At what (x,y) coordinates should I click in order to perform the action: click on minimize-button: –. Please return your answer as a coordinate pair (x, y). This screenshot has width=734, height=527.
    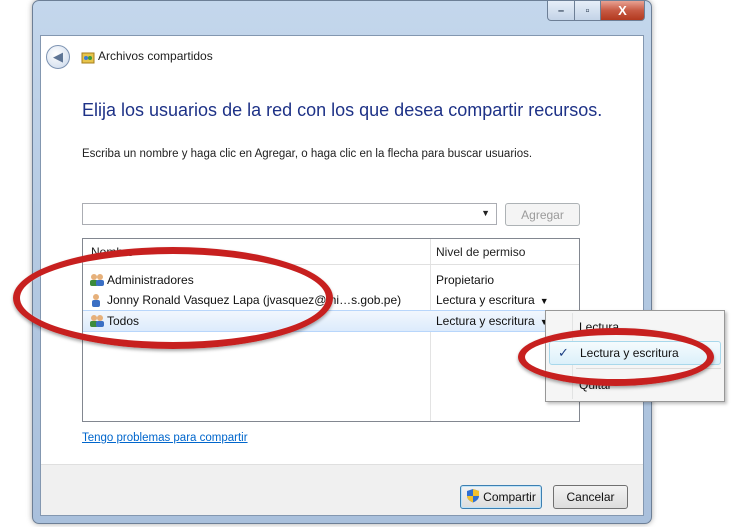
    Looking at the image, I should click on (561, 11).